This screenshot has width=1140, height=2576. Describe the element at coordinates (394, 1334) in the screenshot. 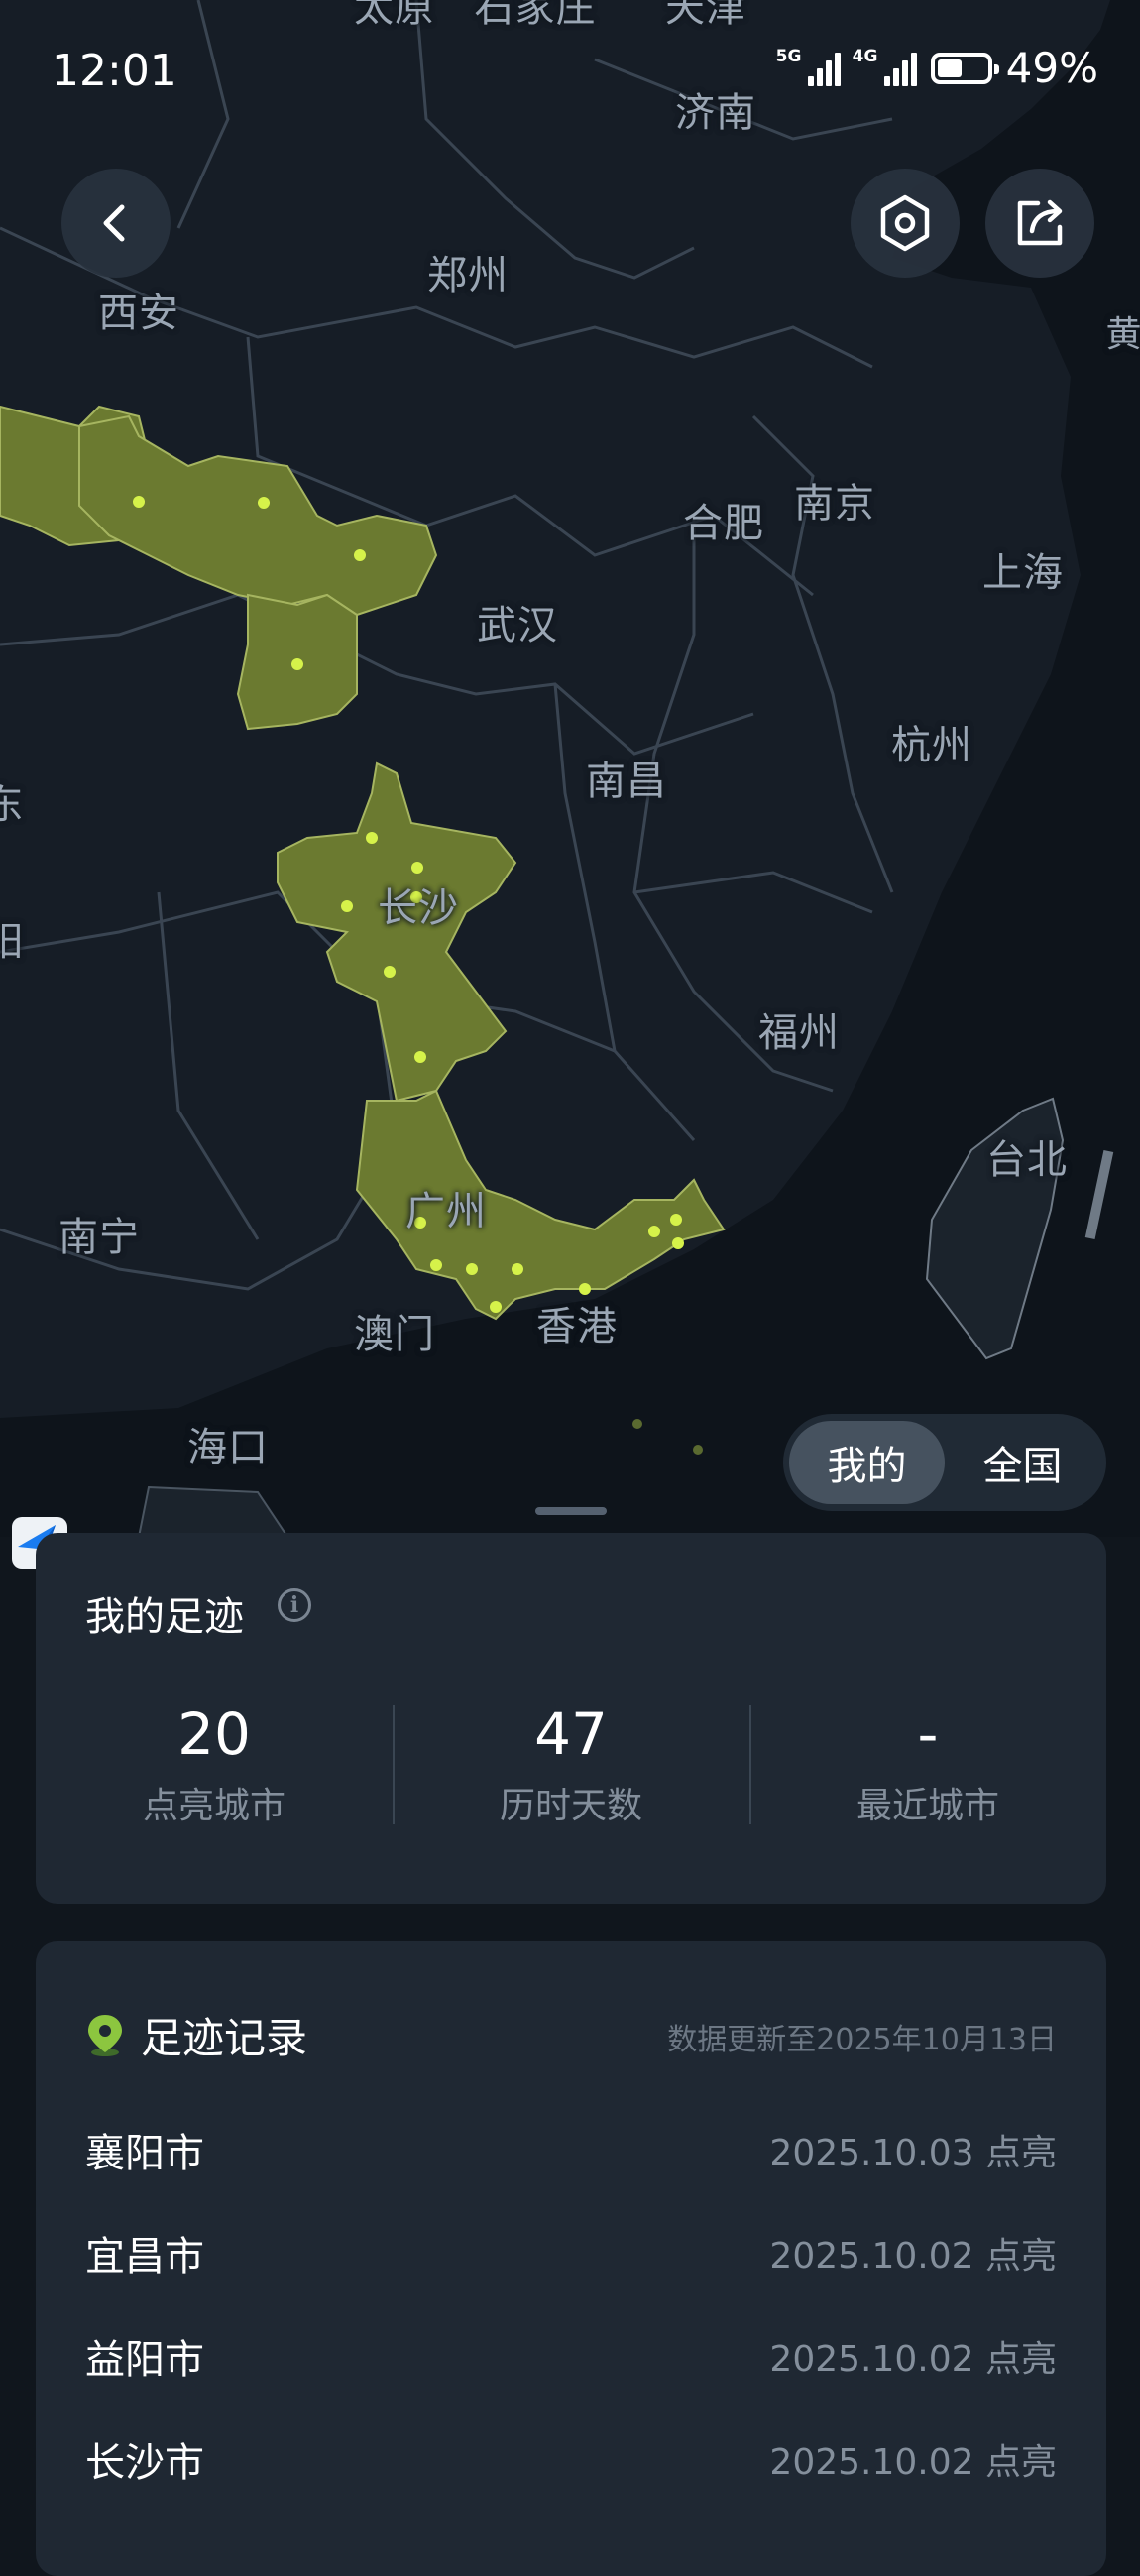

I see `city-label-macau: 澳门` at that location.